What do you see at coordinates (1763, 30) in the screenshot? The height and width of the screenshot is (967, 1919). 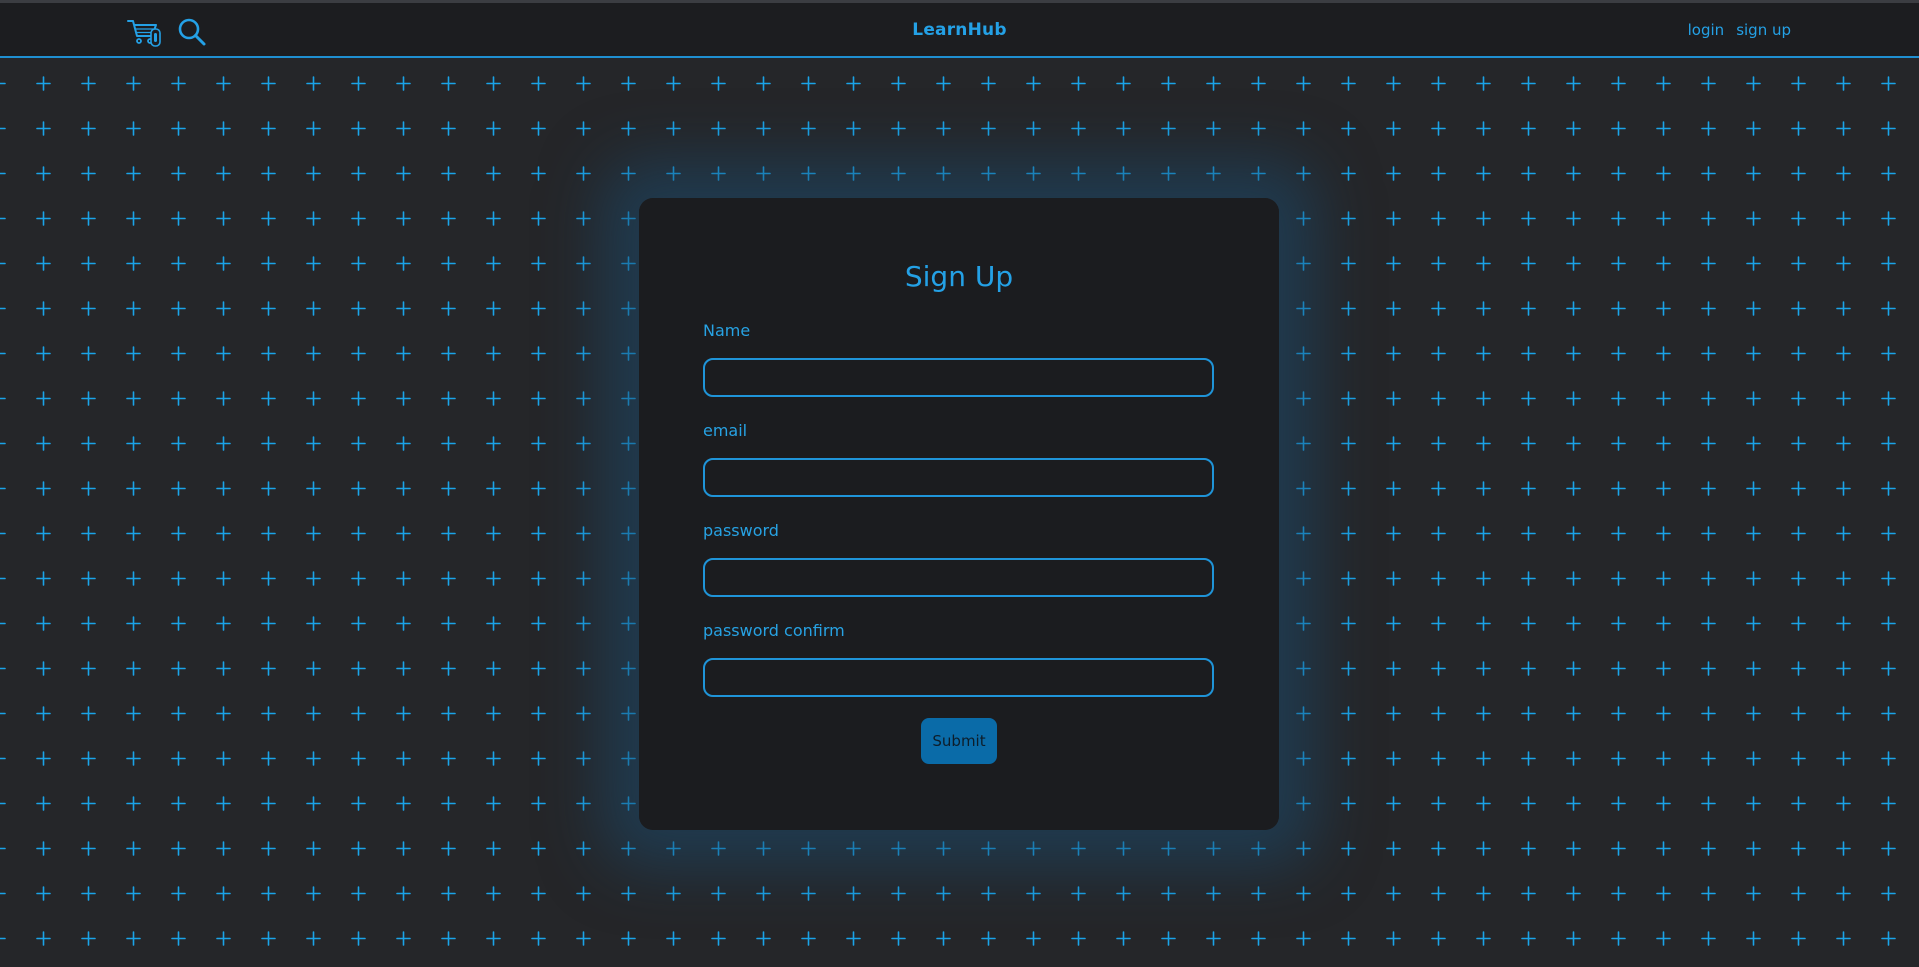 I see `signup-link: sign up` at bounding box center [1763, 30].